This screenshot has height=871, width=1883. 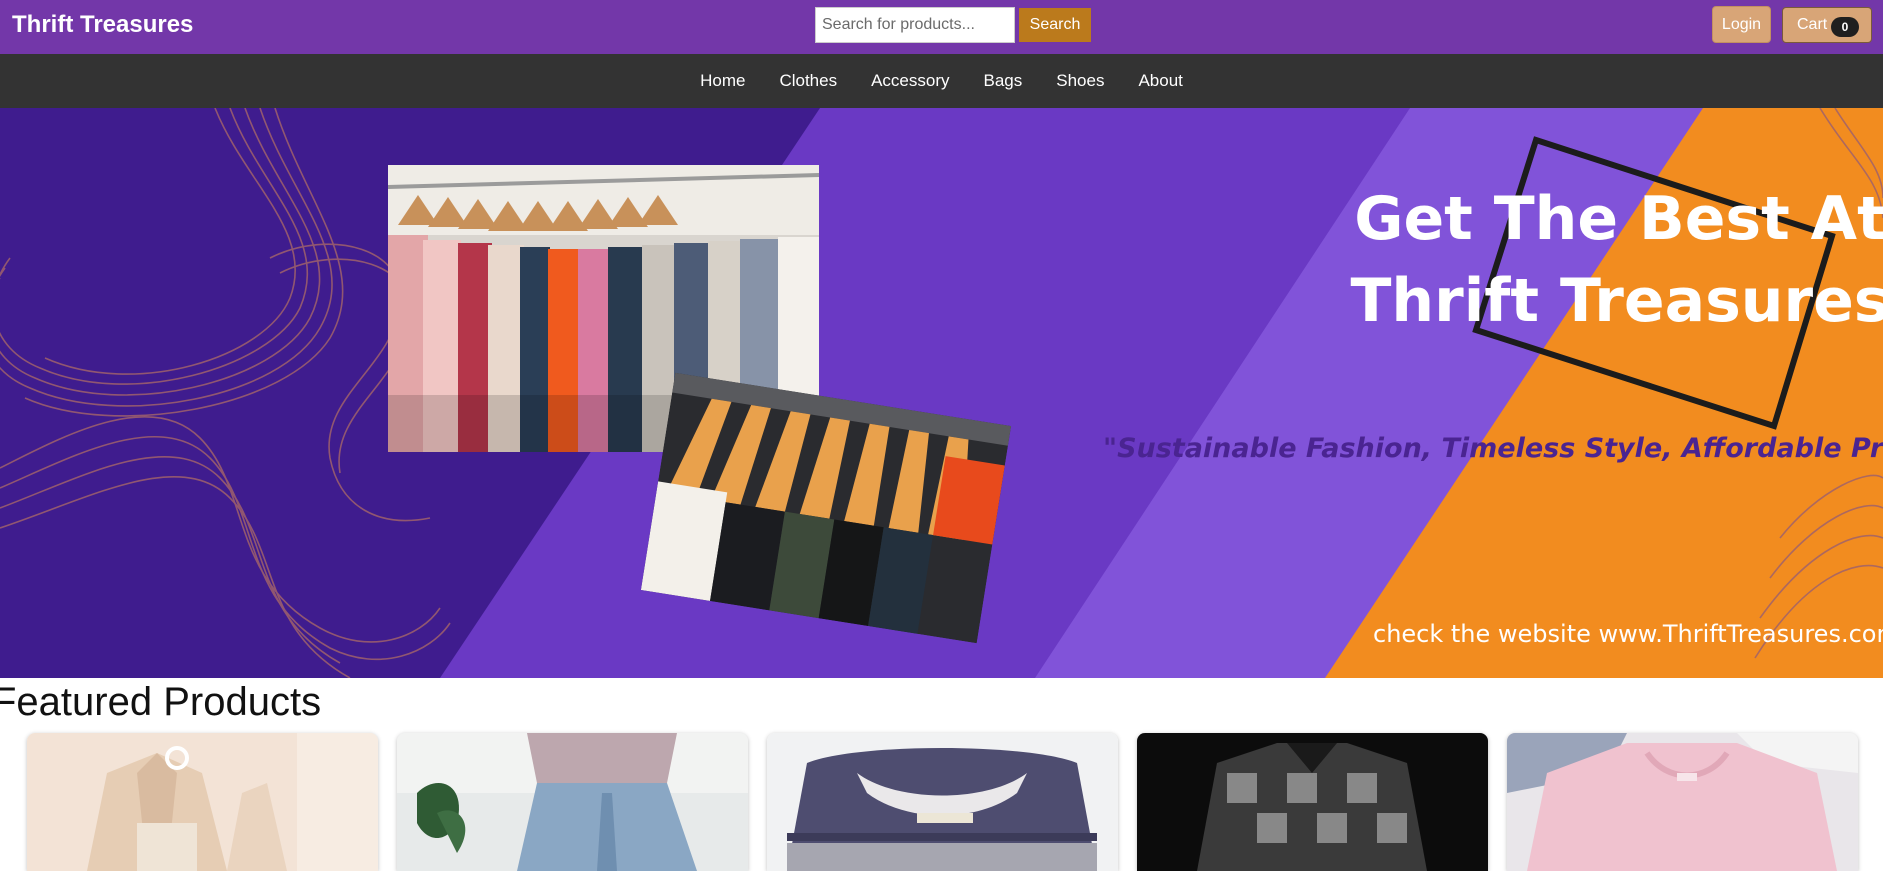 What do you see at coordinates (1741, 24) in the screenshot?
I see `login-button: Login` at bounding box center [1741, 24].